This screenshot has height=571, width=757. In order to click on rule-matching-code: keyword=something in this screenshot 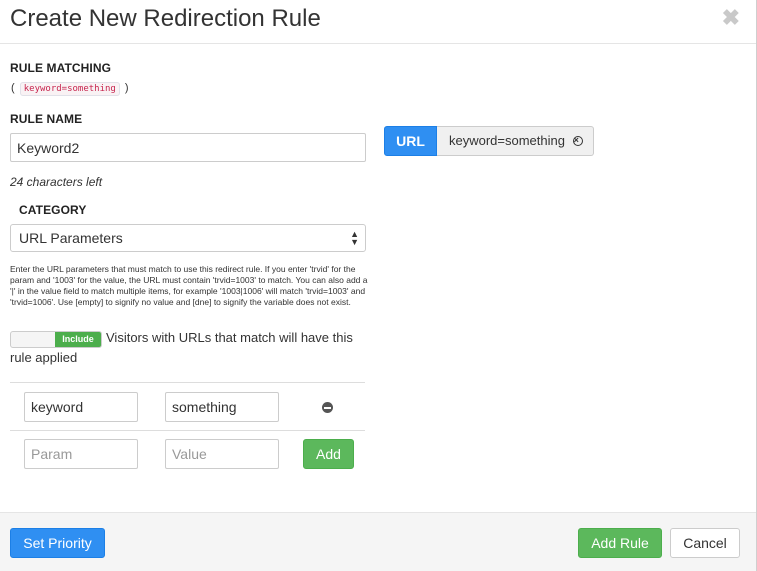, I will do `click(69, 89)`.